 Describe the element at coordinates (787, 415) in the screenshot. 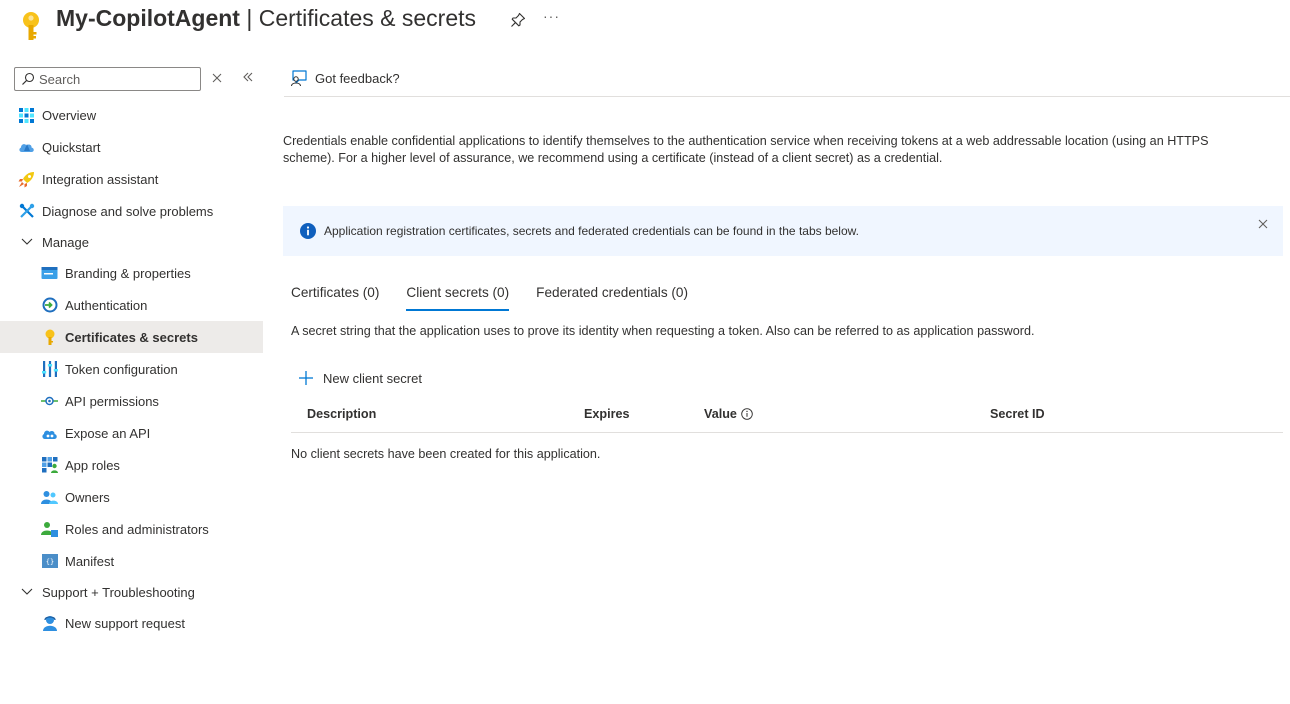

I see `secrets-table-header: Description Expires Value Secret ID` at that location.